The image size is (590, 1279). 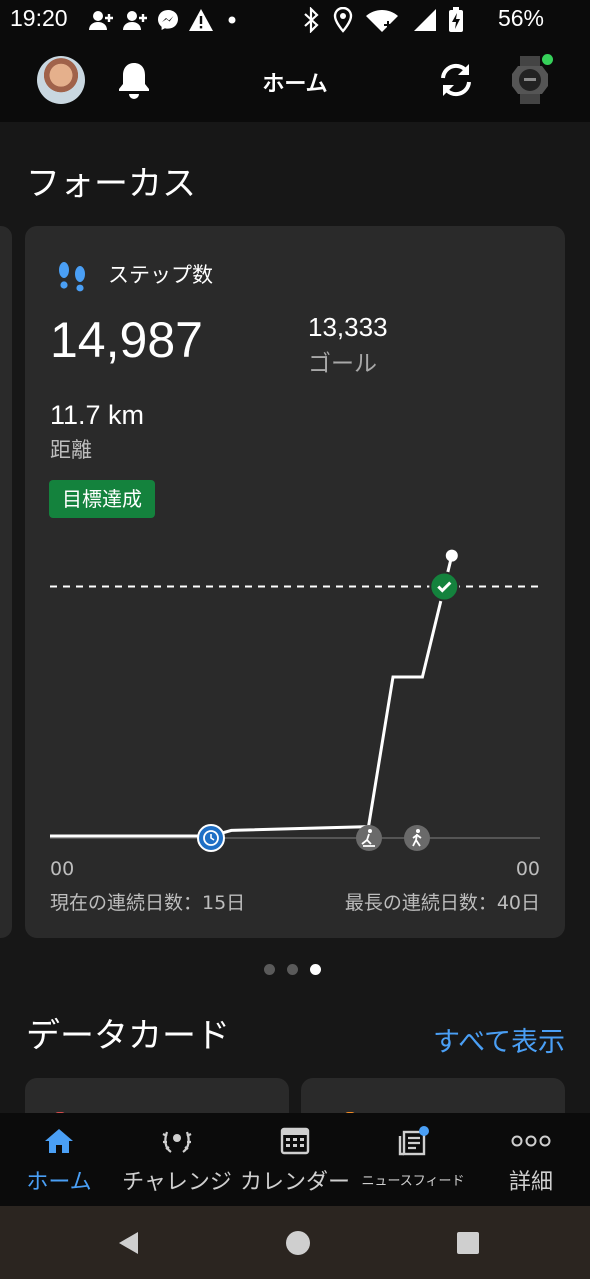 What do you see at coordinates (295, 20) in the screenshot?
I see `status-bar: 19:20 56%` at bounding box center [295, 20].